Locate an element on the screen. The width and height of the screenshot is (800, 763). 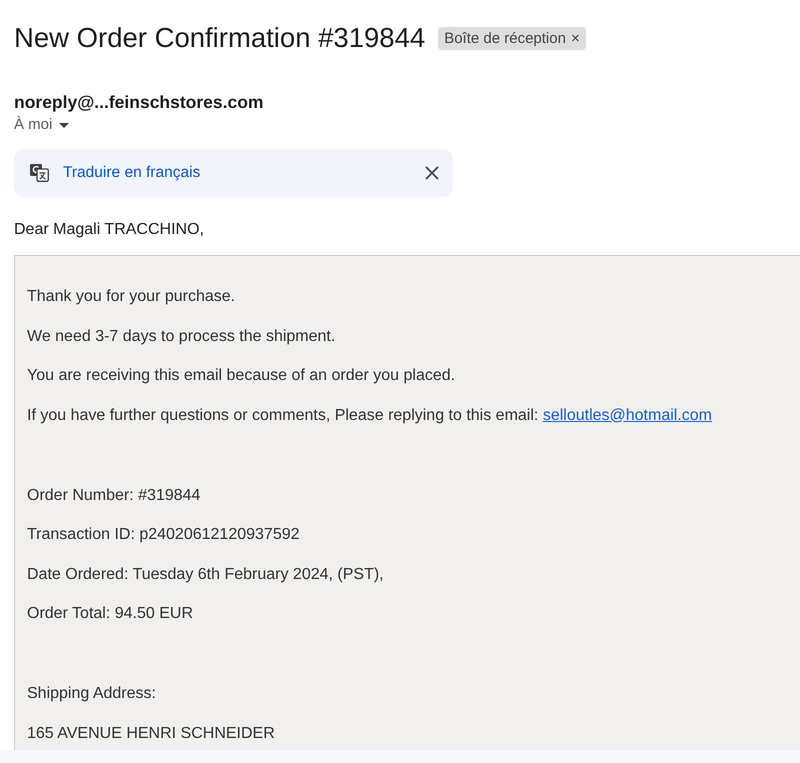
email-subject: New Order Confirmation #319844 is located at coordinates (220, 38).